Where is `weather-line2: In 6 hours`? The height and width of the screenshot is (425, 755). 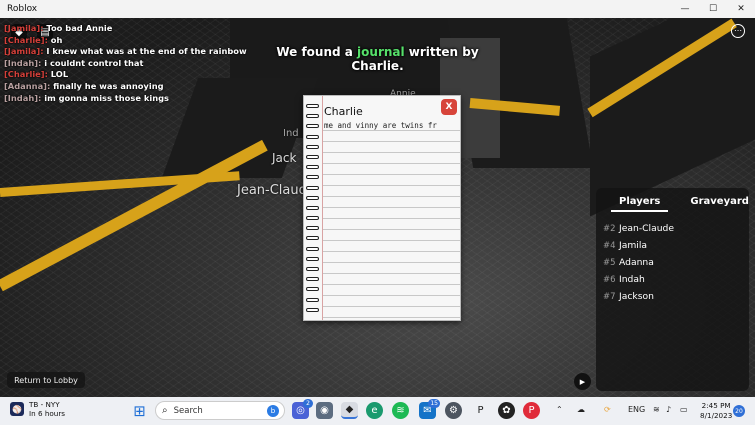
weather-line2: In 6 hours is located at coordinates (47, 413).